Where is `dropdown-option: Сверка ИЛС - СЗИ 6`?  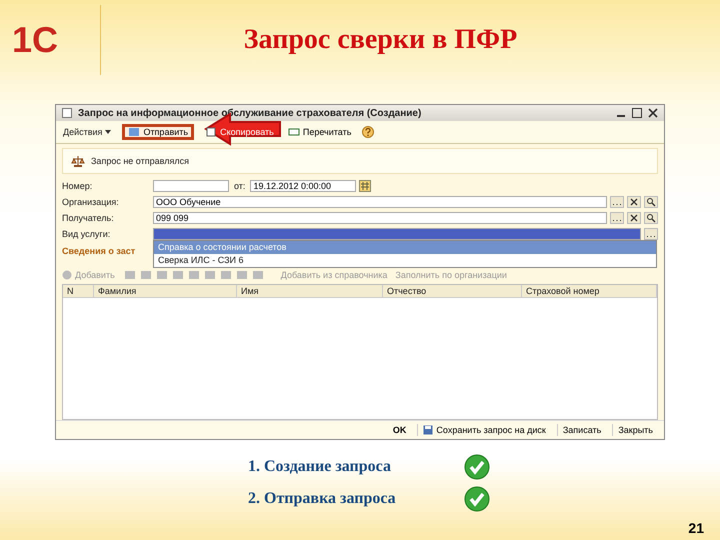
dropdown-option: Сверка ИЛС - СЗИ 6 is located at coordinates (405, 260).